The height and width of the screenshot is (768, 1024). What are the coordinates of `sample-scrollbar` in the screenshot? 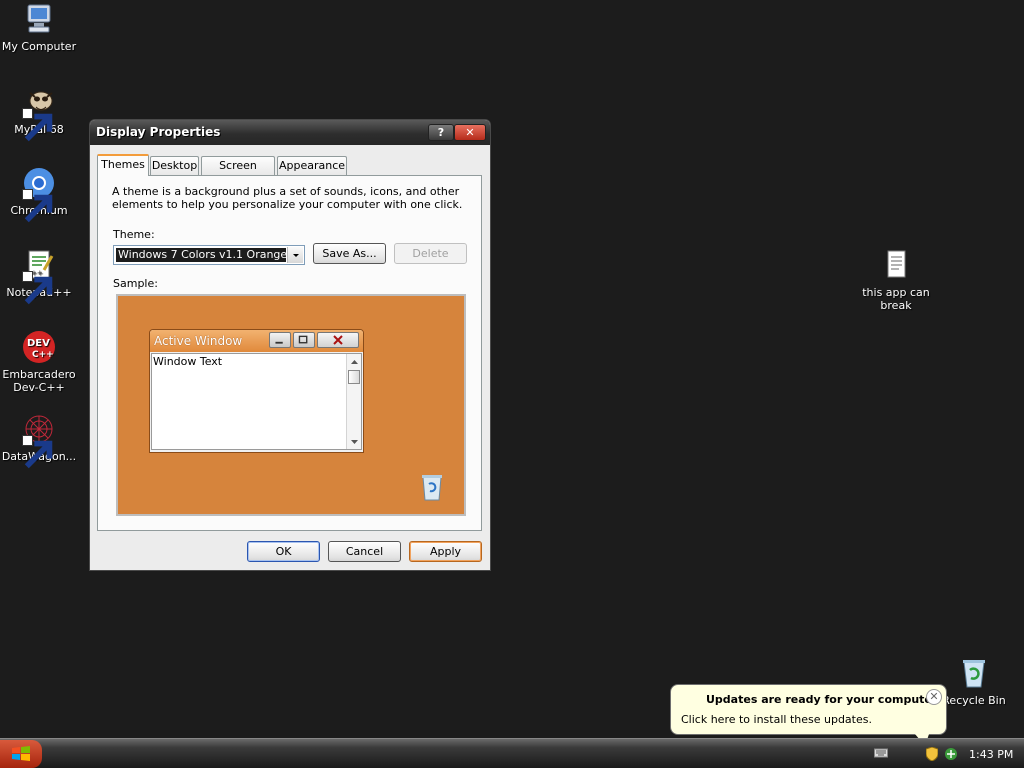 It's located at (353, 401).